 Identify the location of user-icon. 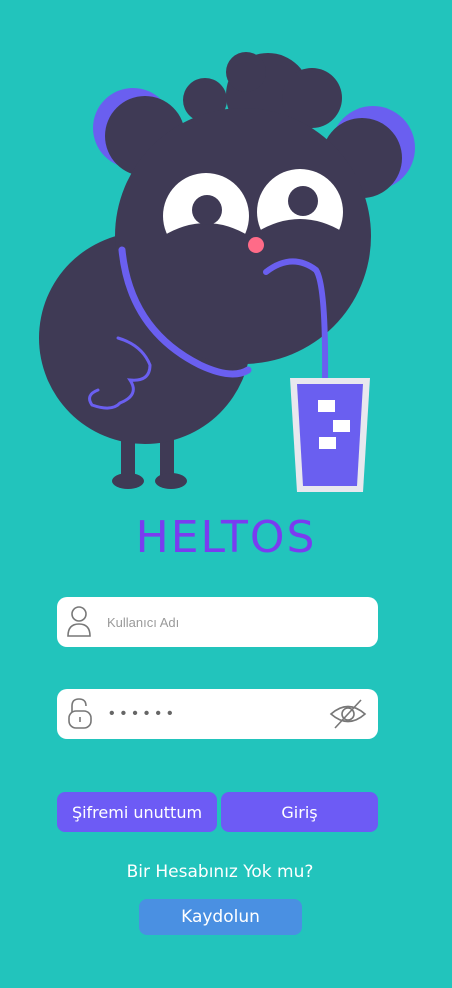
(79, 621).